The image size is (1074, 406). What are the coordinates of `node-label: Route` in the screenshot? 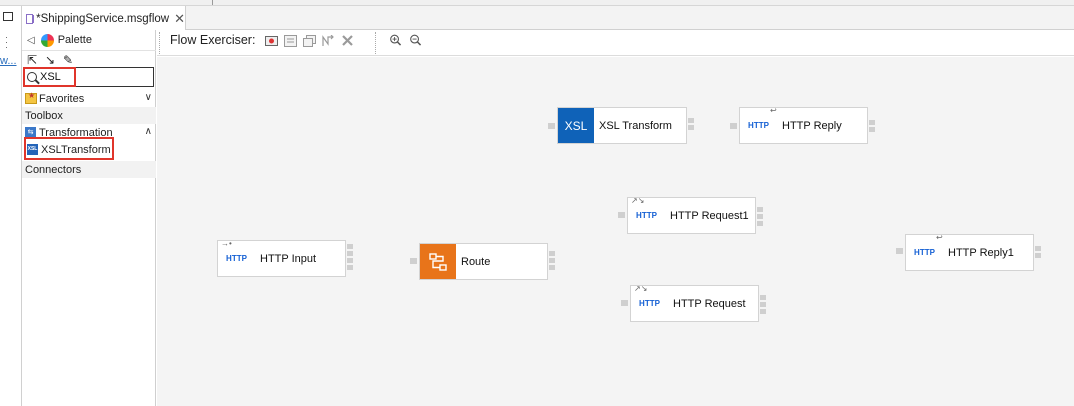 It's located at (476, 261).